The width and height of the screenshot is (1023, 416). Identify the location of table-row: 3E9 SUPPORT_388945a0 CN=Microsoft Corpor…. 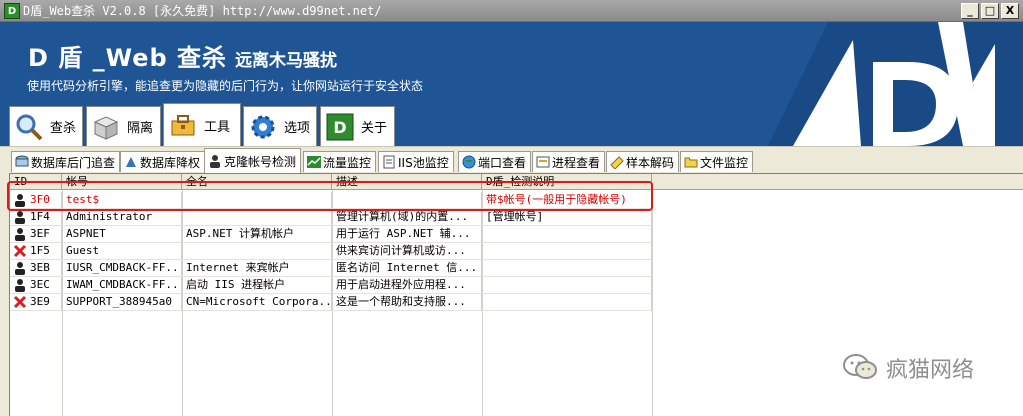
(516, 302).